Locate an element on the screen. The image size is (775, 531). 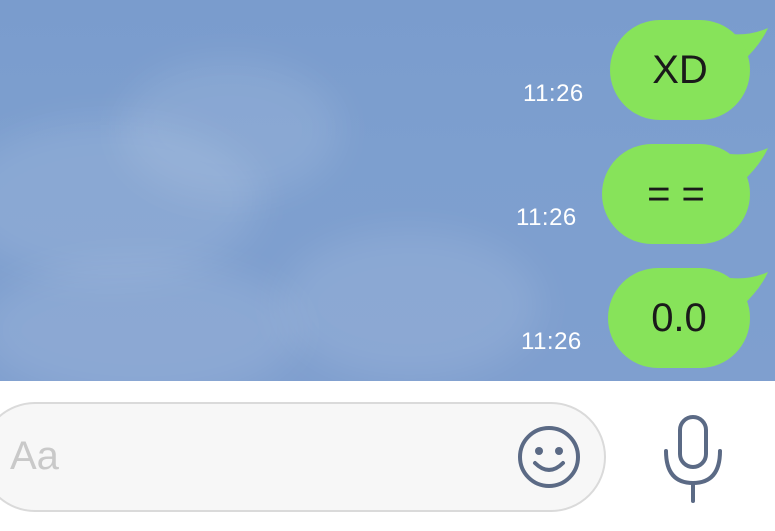
message-input-placeholder: Aa is located at coordinates (34, 456).